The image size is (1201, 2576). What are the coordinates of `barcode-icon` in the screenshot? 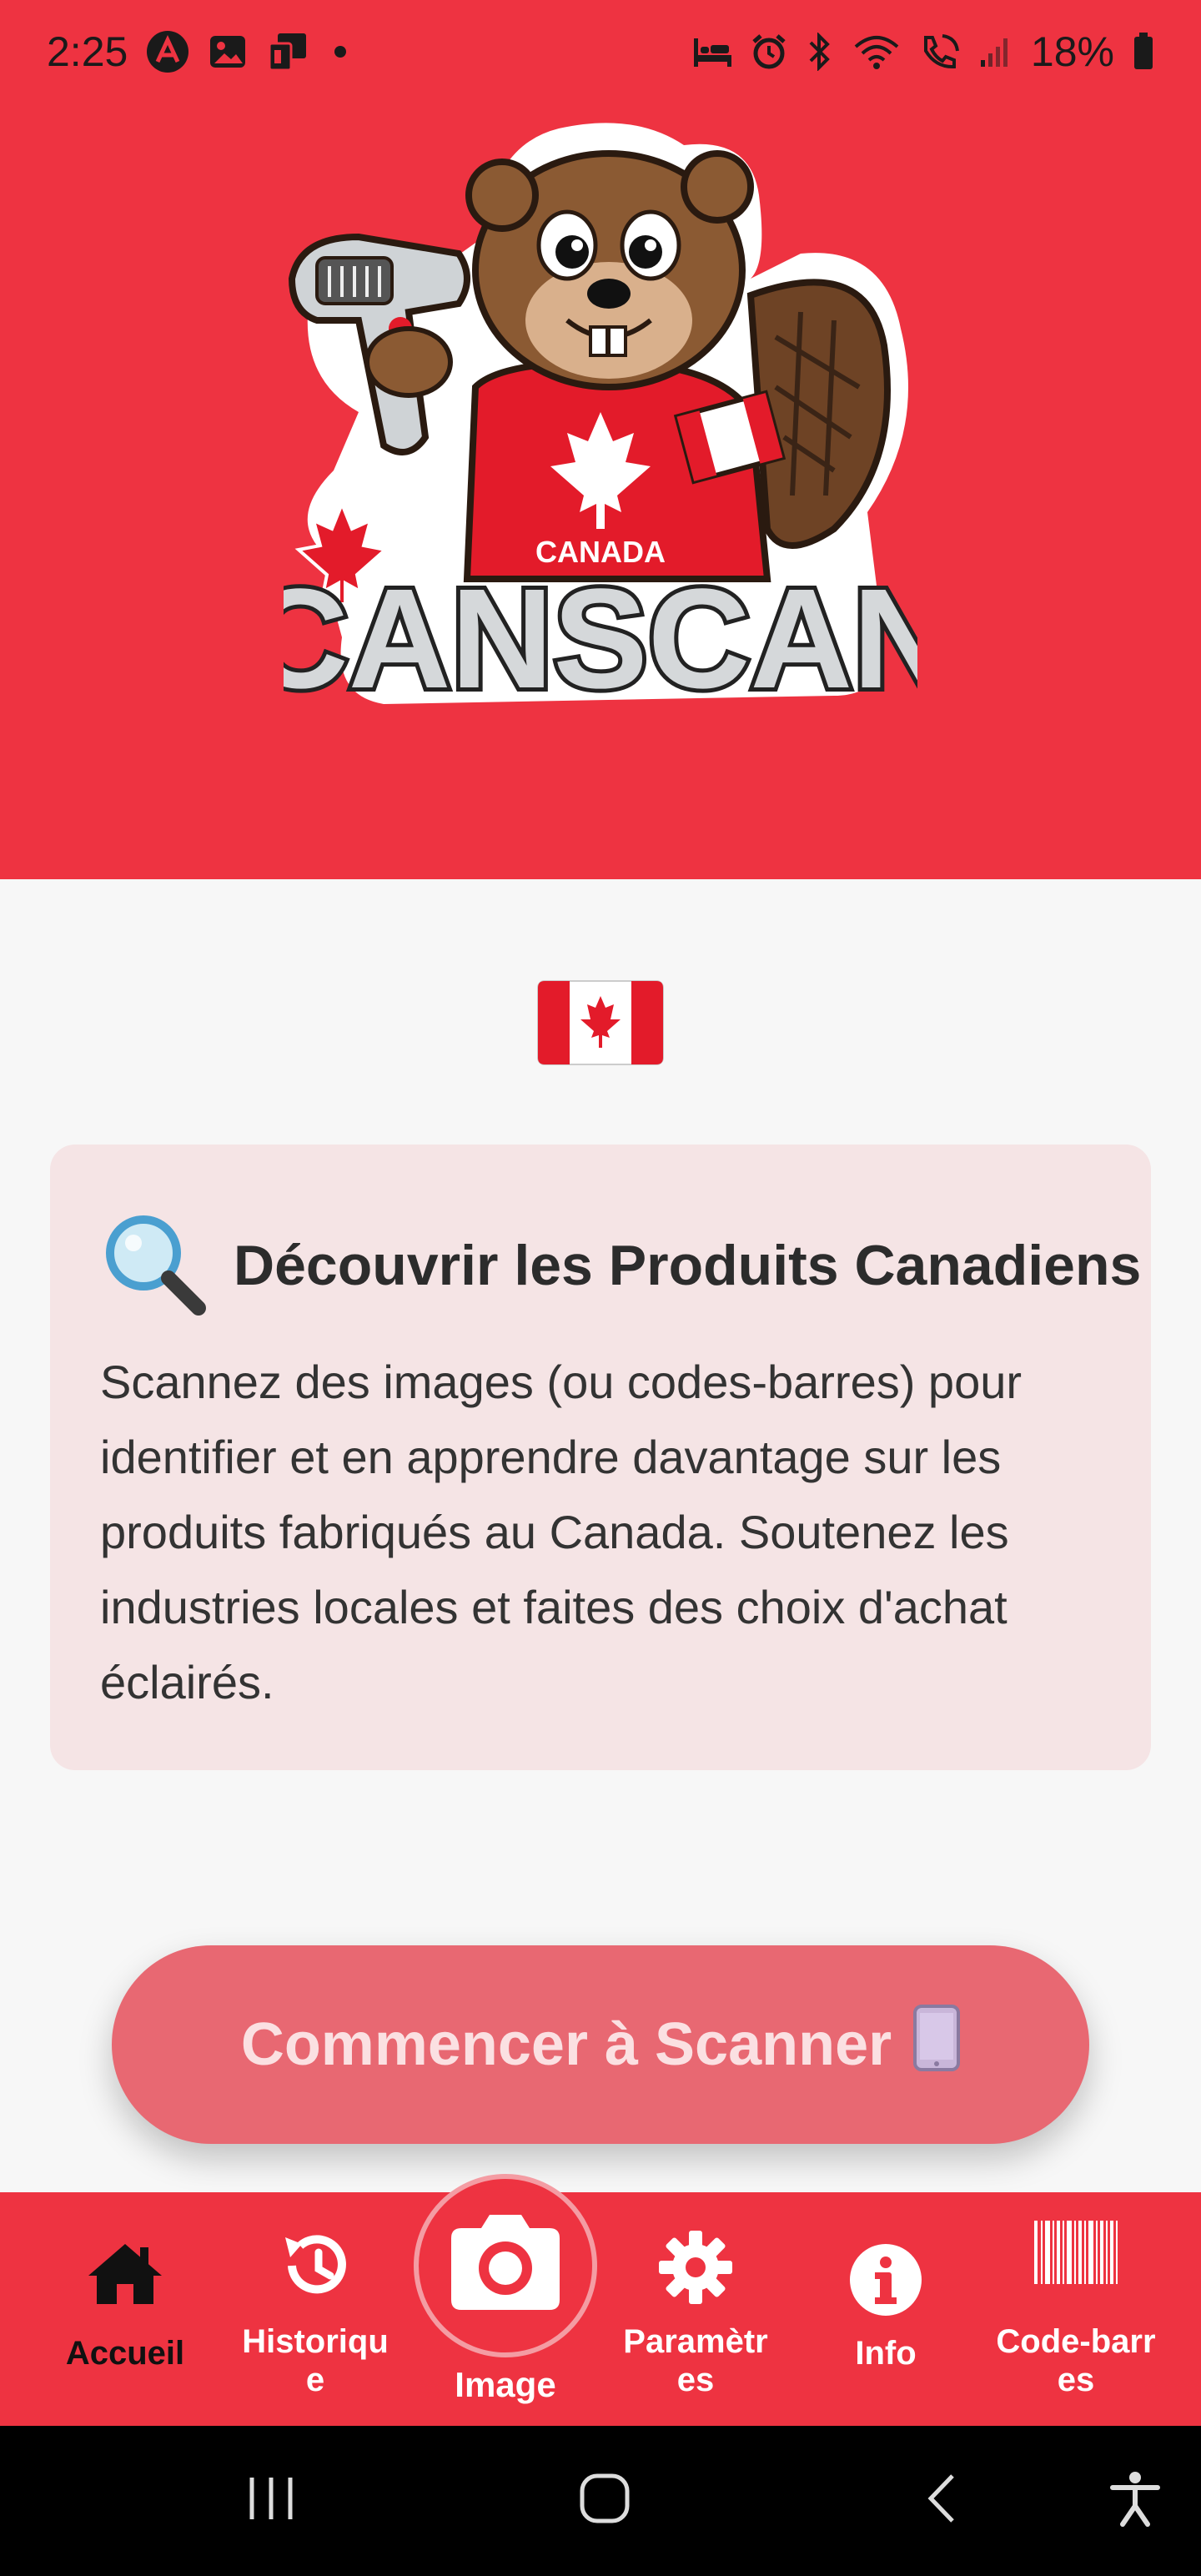 It's located at (1076, 2256).